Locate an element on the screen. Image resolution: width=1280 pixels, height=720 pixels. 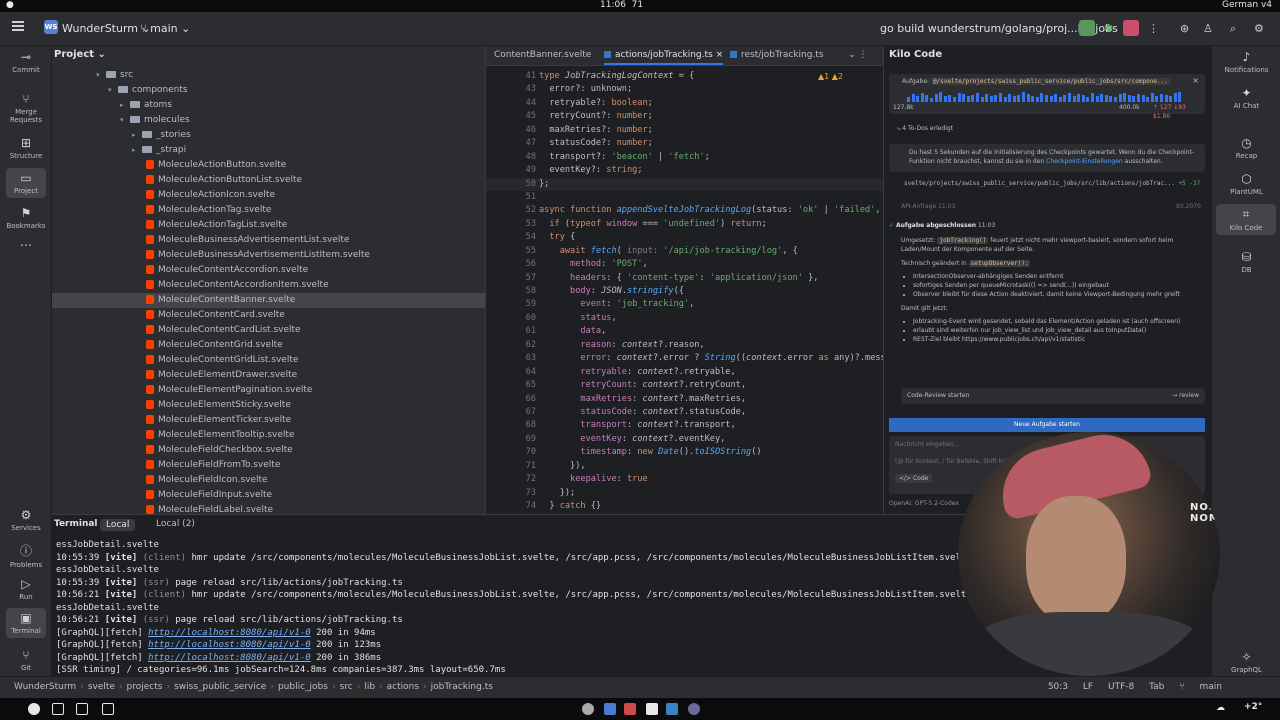
tool-project: ▭ Project is located at coordinates (26, 183).